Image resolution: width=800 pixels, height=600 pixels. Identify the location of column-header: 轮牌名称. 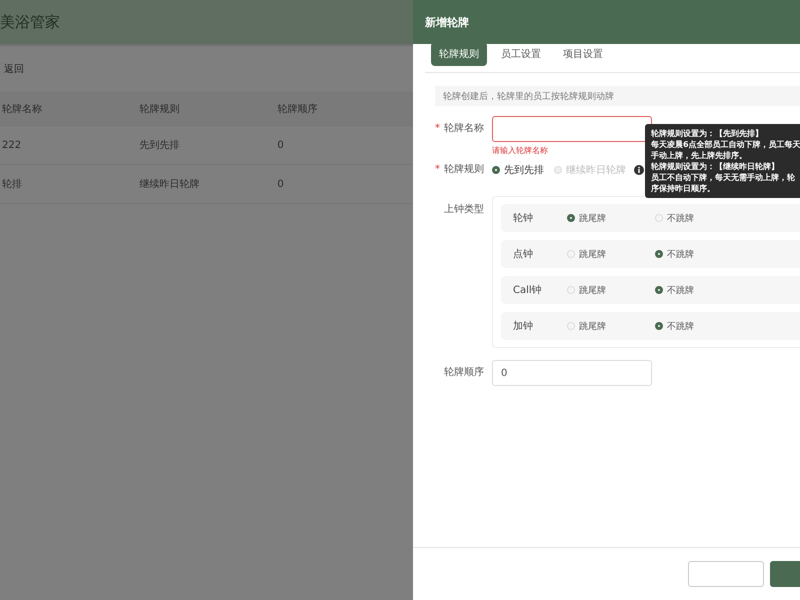
(22, 109).